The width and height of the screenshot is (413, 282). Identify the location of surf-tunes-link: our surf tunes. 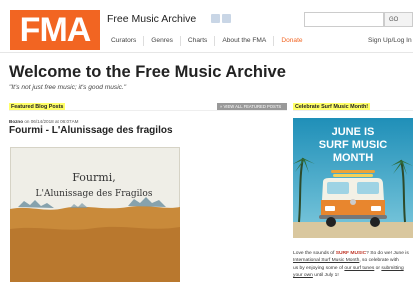
(359, 268).